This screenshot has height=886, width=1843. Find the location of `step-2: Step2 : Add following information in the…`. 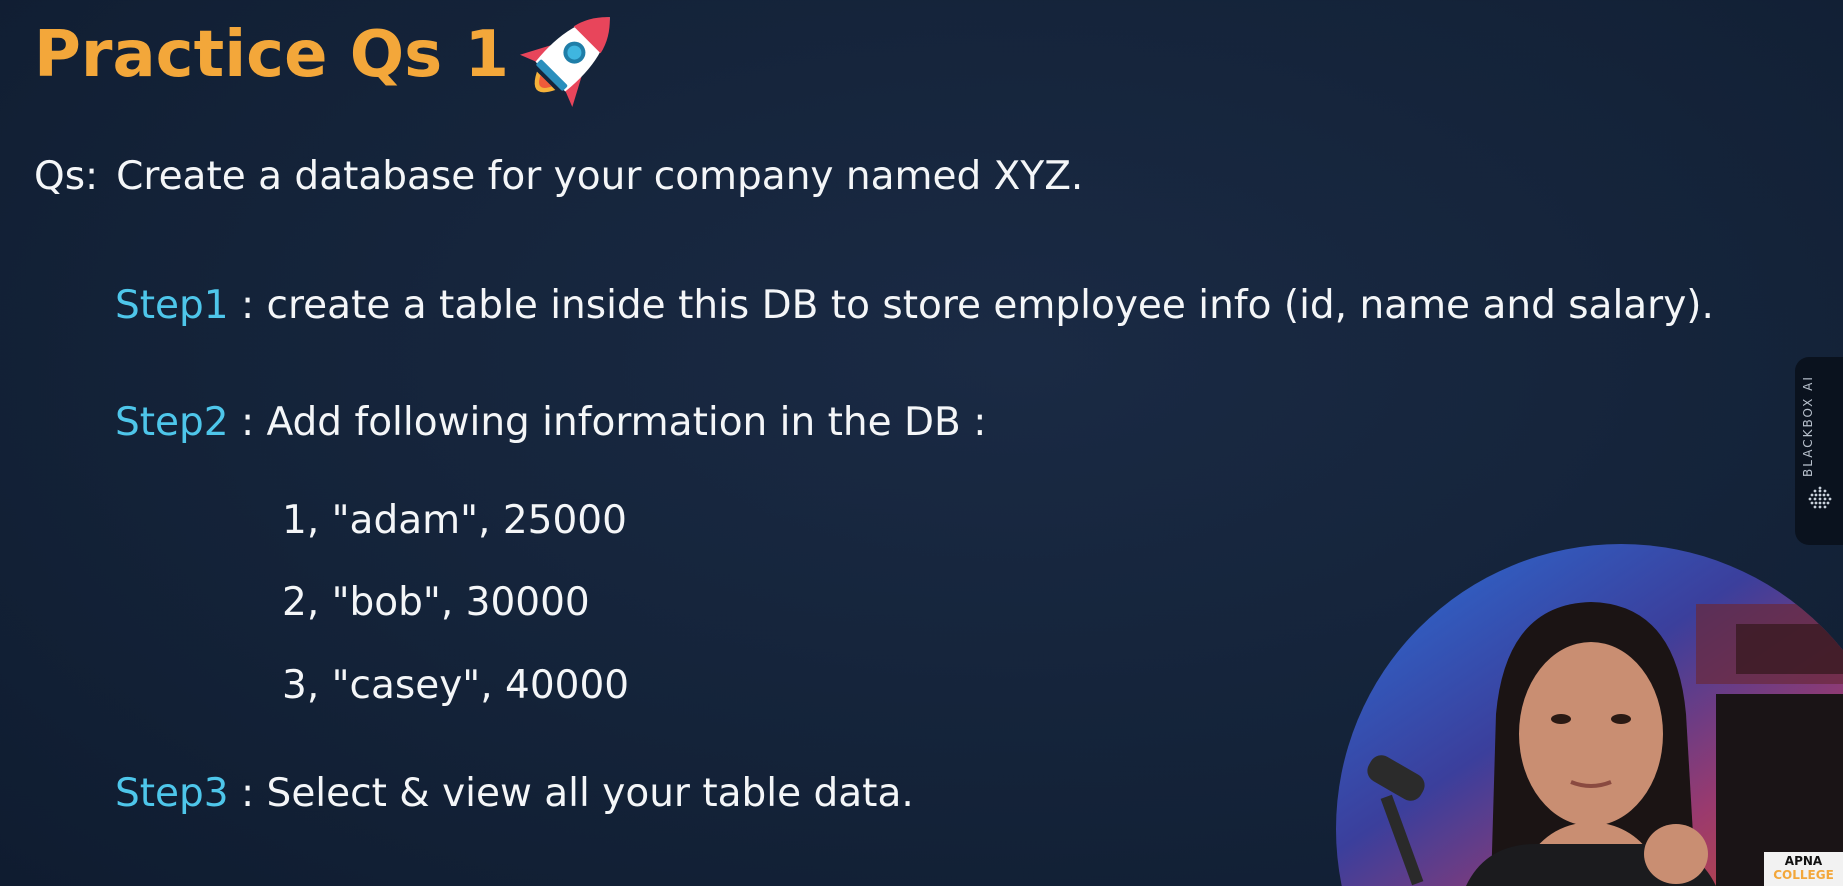

step-2: Step2 : Add following information in the… is located at coordinates (550, 422).